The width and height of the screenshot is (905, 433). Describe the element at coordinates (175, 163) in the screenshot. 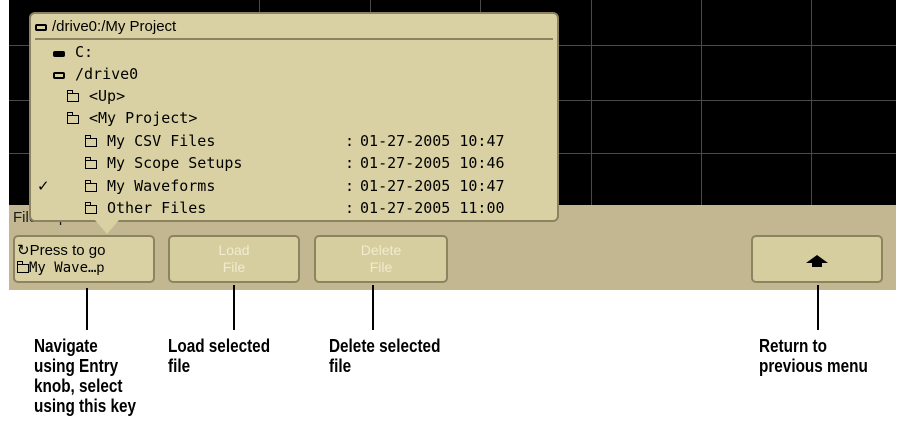

I see `tree-item-label: My Scope Setups` at that location.